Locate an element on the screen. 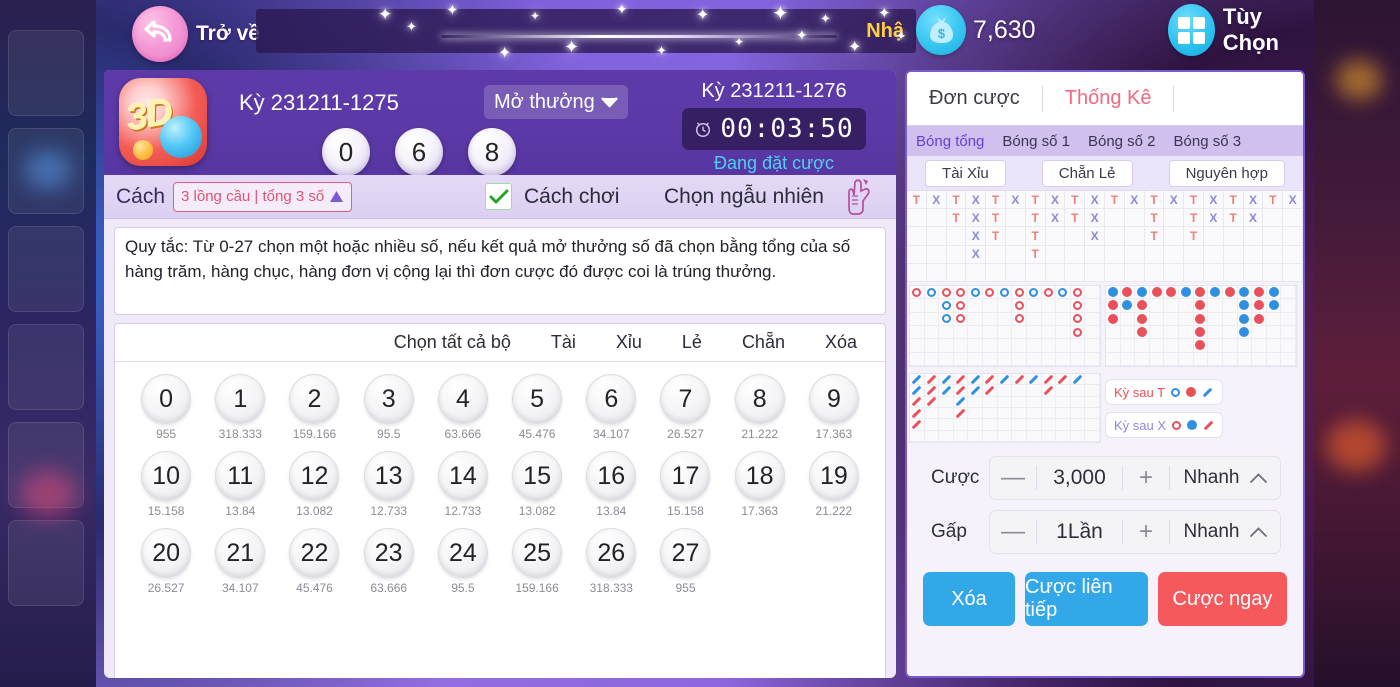  bead-road-rings is located at coordinates (1005, 326).